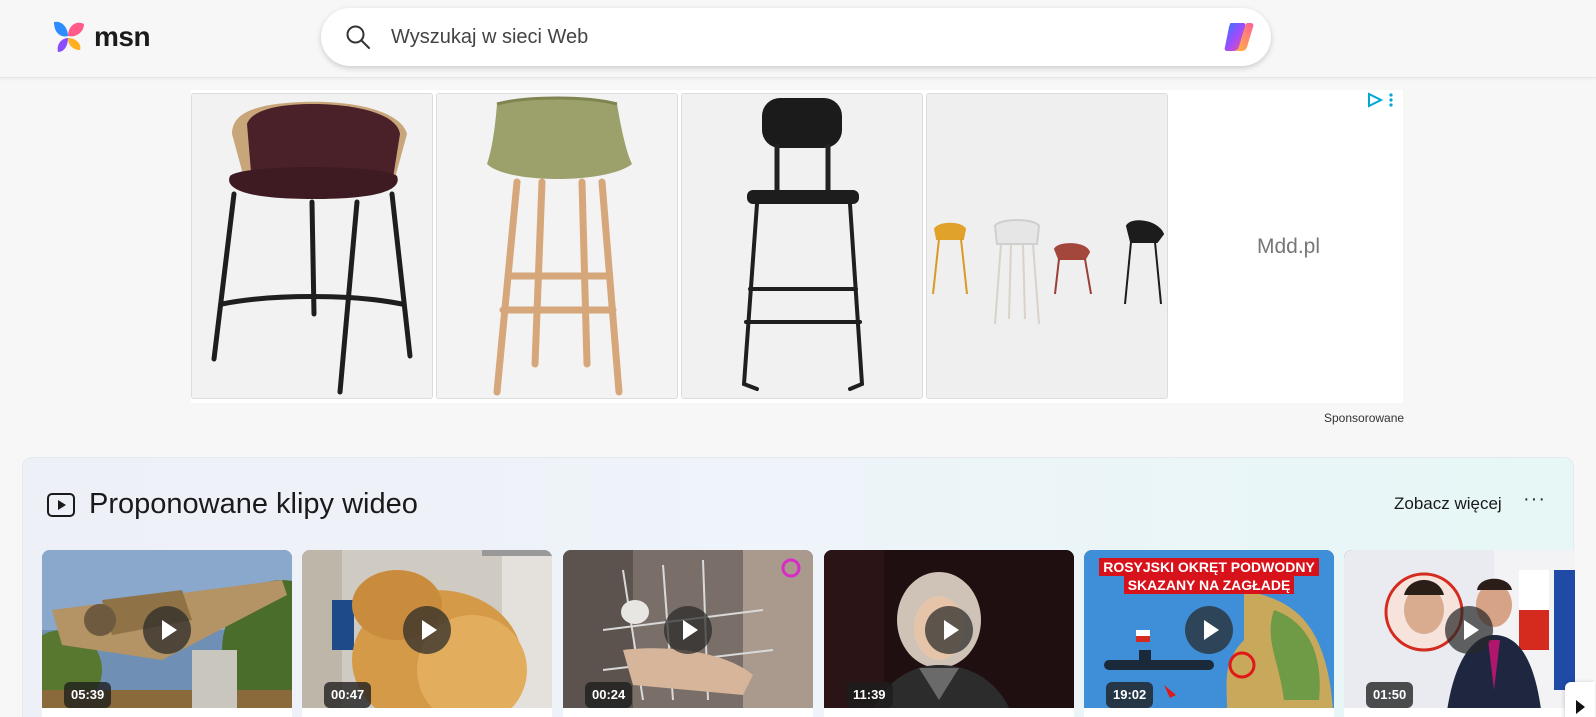 Image resolution: width=1596 pixels, height=717 pixels. I want to click on logo-text: msn, so click(122, 36).